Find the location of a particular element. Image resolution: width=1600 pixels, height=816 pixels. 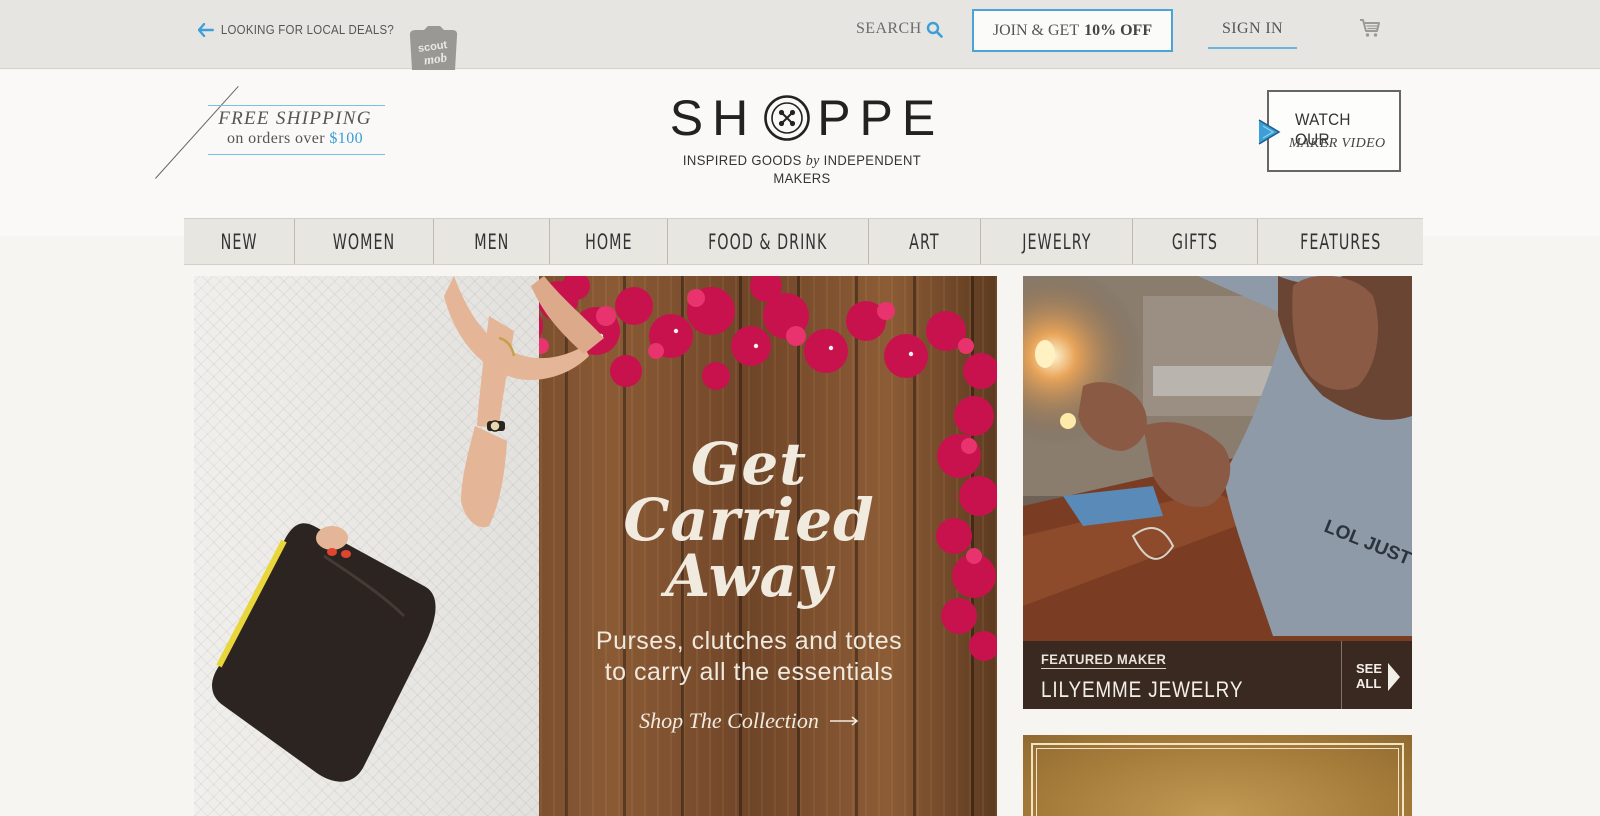

nav-item-label: MEN is located at coordinates (491, 241).